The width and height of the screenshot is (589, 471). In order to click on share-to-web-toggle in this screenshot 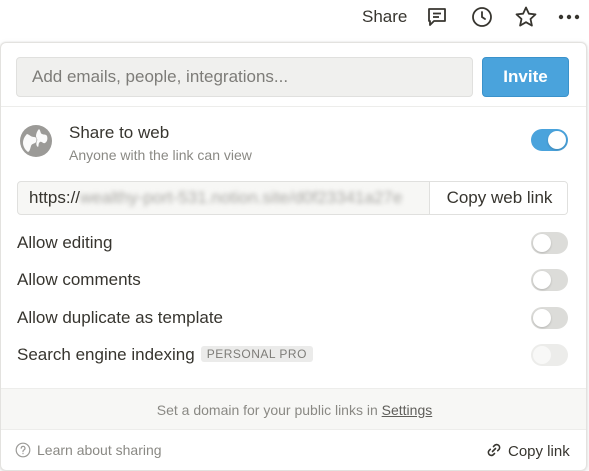, I will do `click(549, 140)`.